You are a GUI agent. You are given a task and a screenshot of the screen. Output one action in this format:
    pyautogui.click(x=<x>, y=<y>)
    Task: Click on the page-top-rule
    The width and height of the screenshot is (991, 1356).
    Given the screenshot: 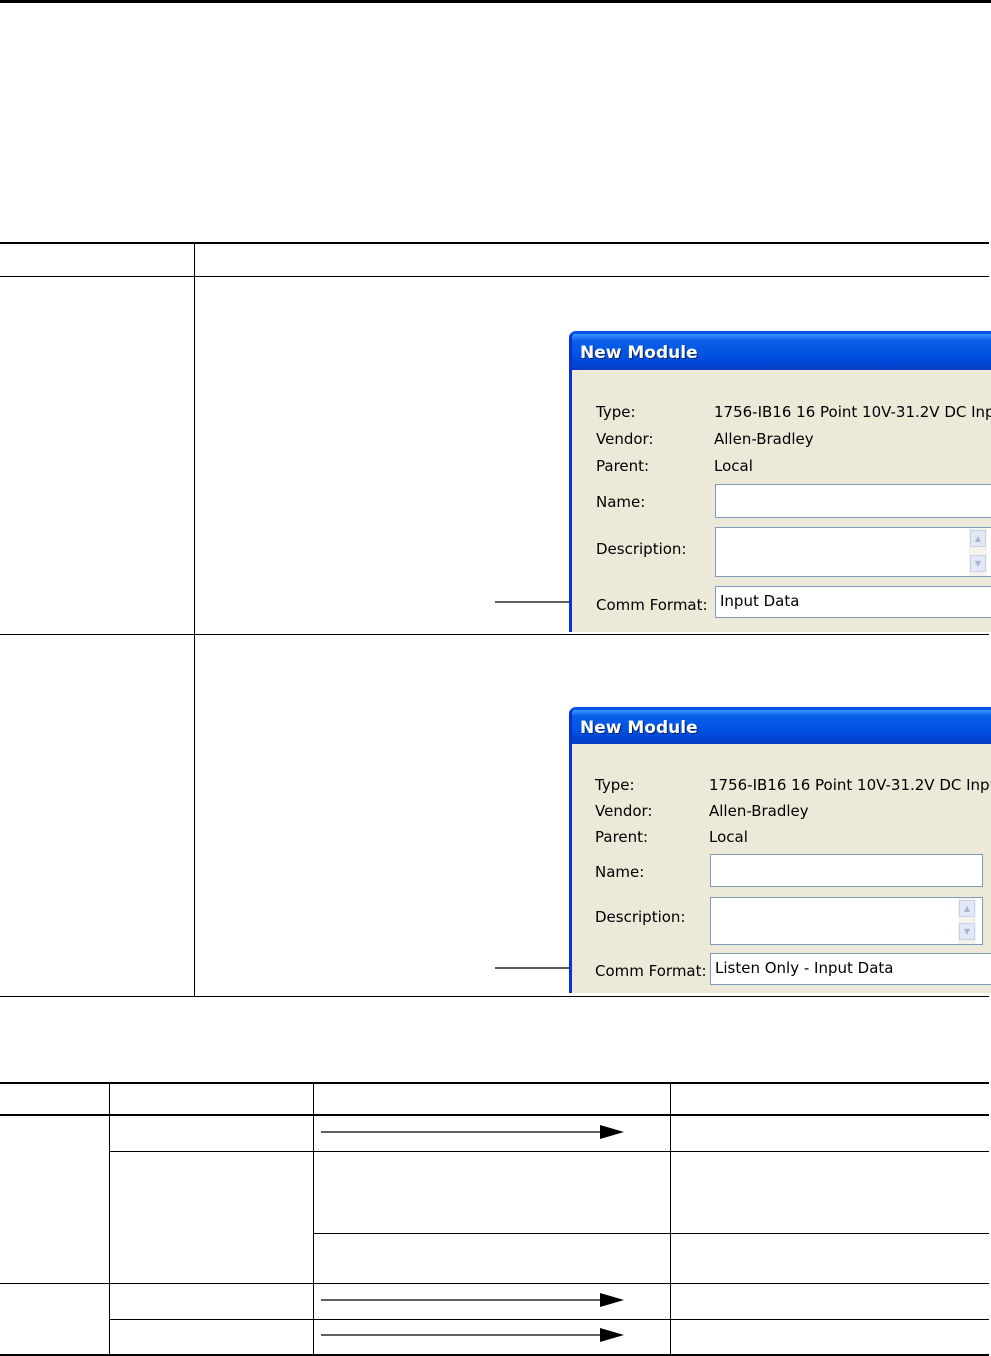 What is the action you would take?
    pyautogui.click(x=495, y=1)
    